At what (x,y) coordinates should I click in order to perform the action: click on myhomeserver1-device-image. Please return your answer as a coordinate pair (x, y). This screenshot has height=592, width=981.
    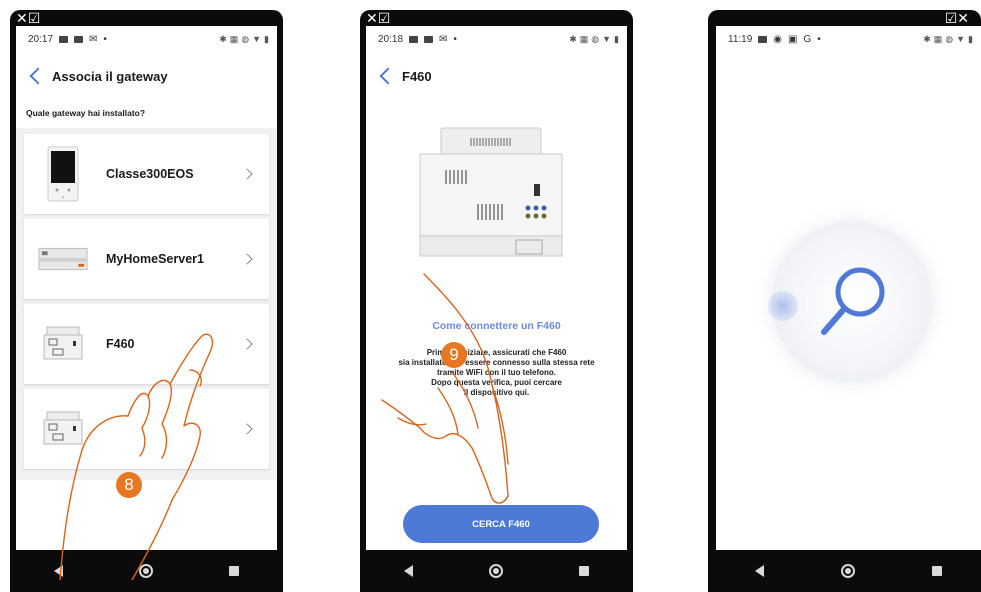
    Looking at the image, I should click on (63, 259).